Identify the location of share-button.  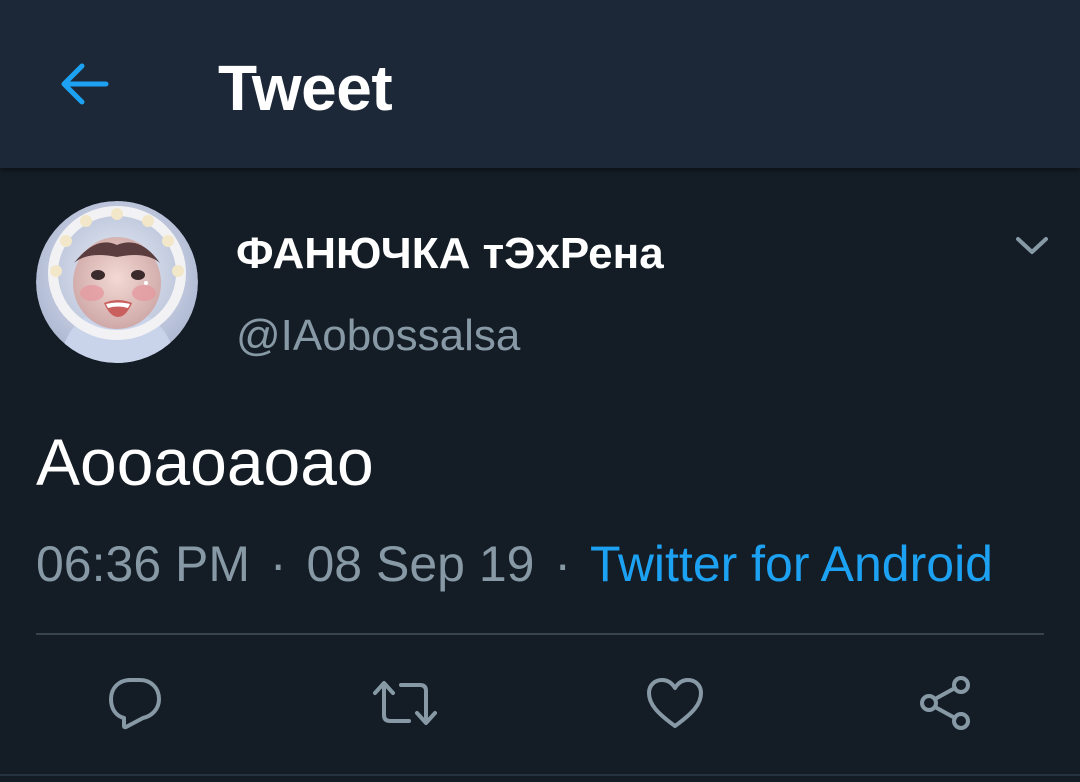
(945, 703).